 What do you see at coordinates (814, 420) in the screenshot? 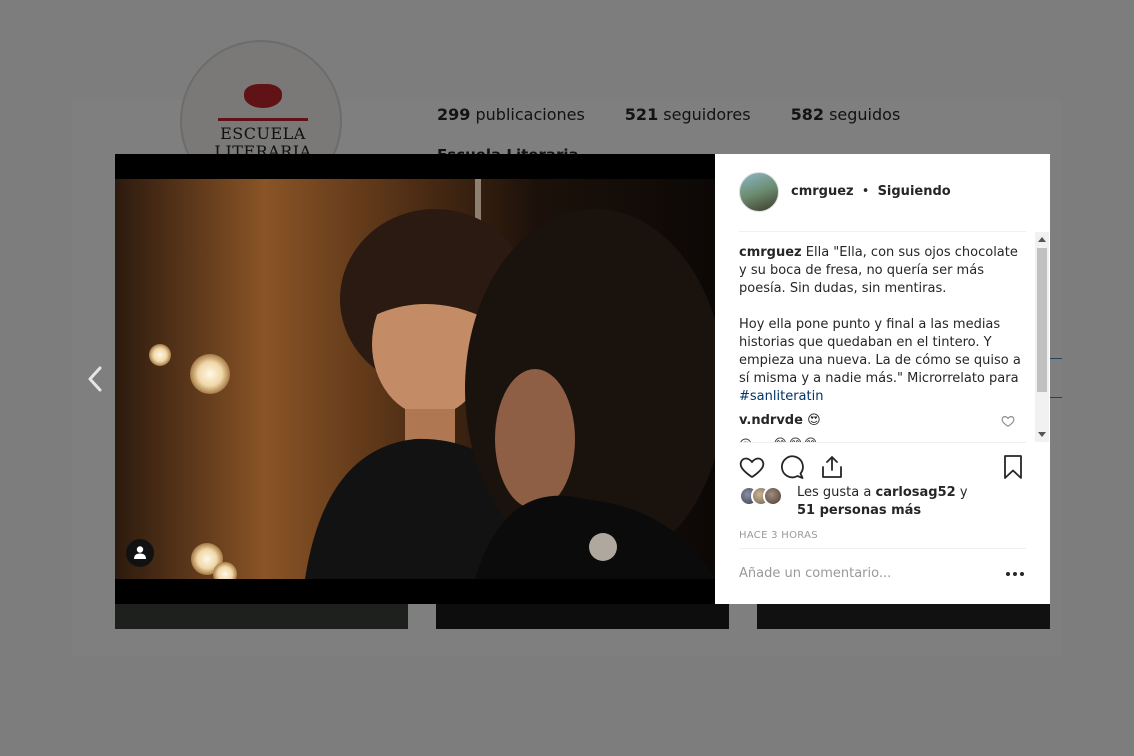
I see `comment-text: 😍` at bounding box center [814, 420].